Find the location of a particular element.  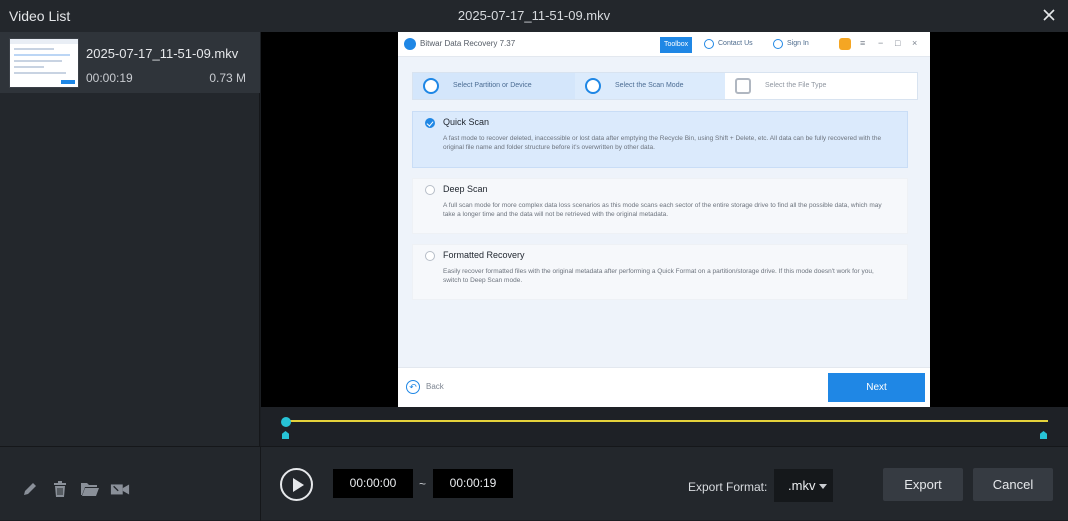

export-format-label: Export Format: is located at coordinates (728, 487).